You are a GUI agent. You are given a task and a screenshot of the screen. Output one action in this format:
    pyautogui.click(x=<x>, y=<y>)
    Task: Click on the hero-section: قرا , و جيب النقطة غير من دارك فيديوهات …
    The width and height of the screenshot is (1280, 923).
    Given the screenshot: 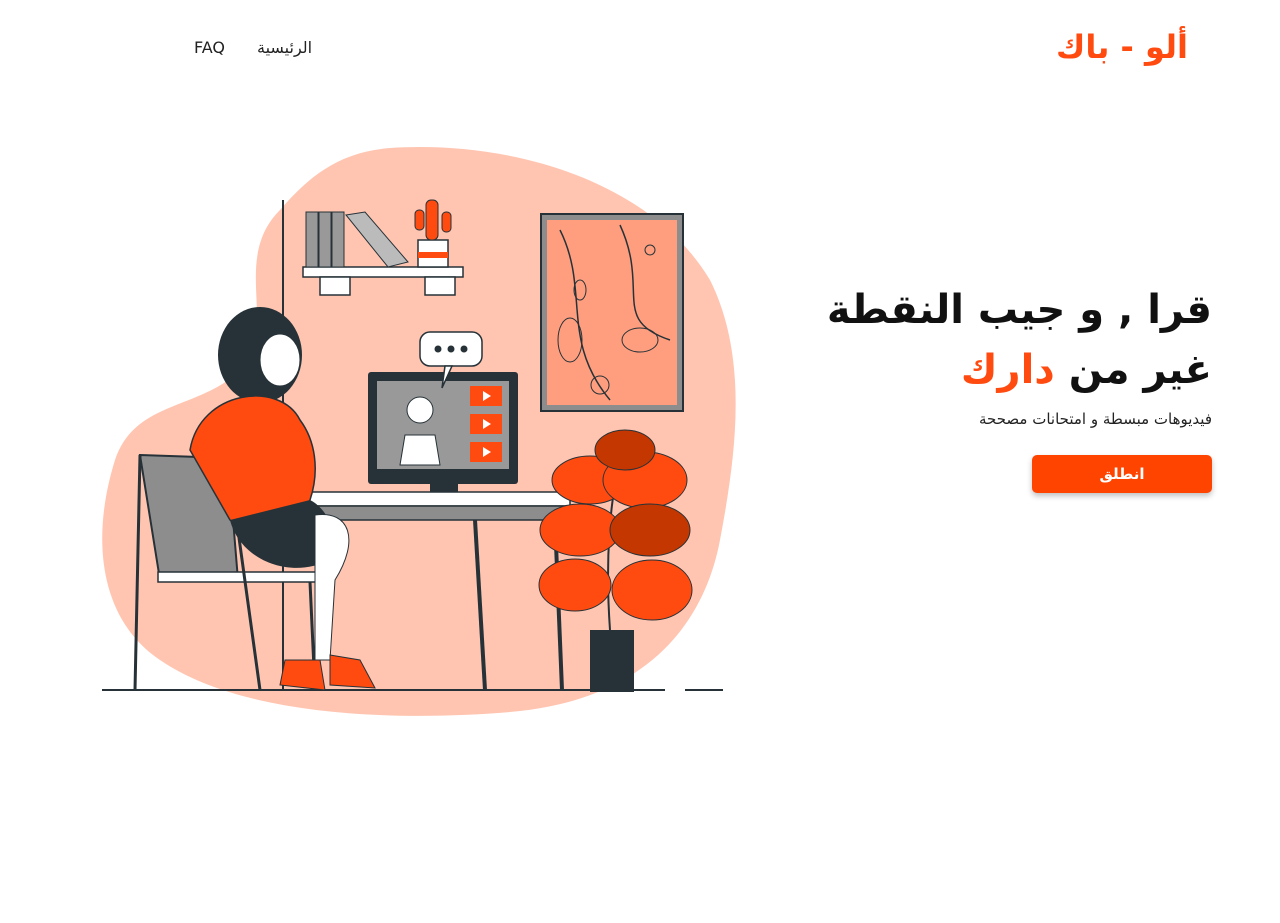 What is the action you would take?
    pyautogui.click(x=1002, y=354)
    